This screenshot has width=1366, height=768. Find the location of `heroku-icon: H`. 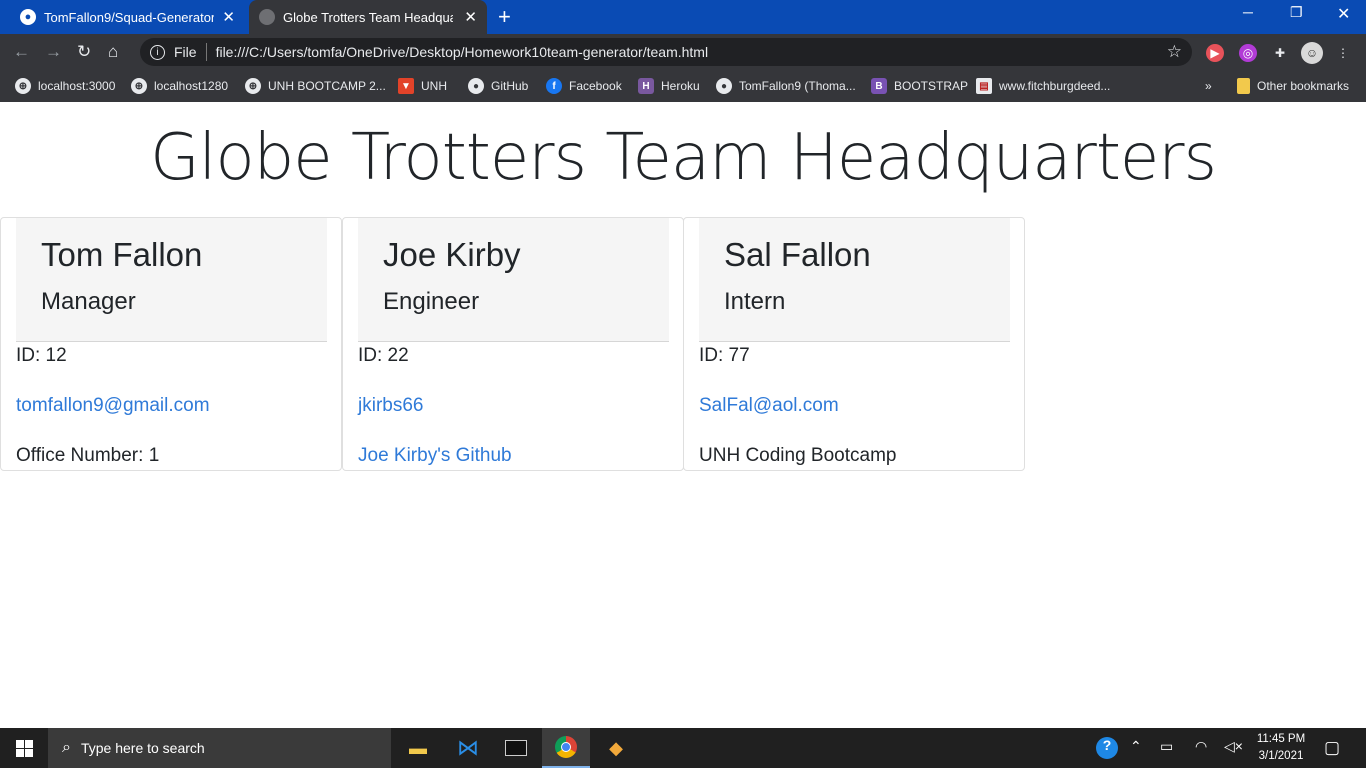

heroku-icon: H is located at coordinates (646, 86).